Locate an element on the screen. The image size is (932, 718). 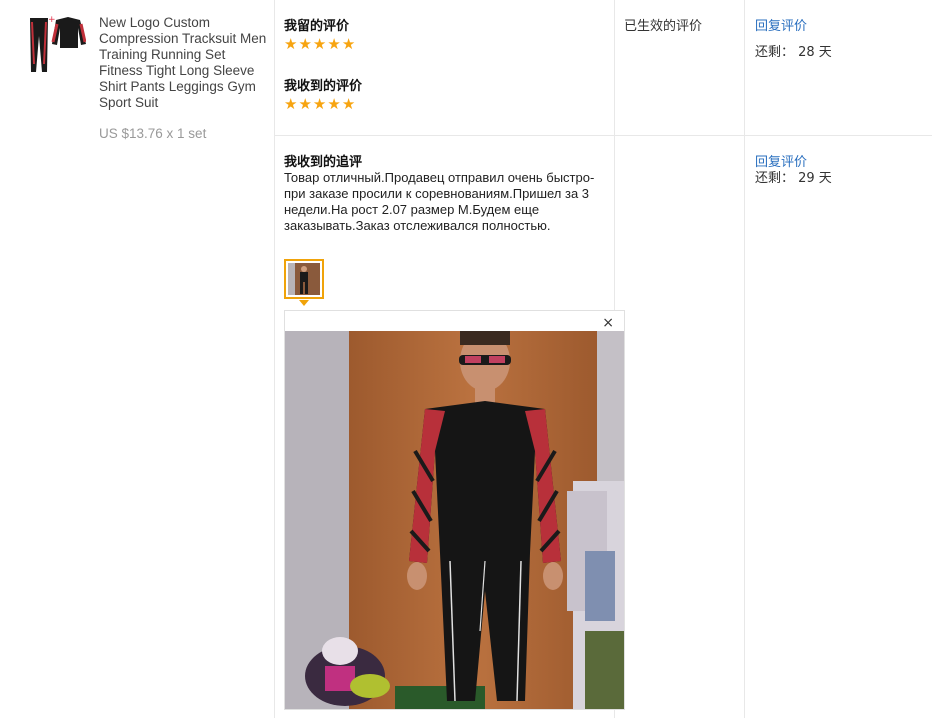
received-review-label: 我收到的评价 is located at coordinates (323, 86).